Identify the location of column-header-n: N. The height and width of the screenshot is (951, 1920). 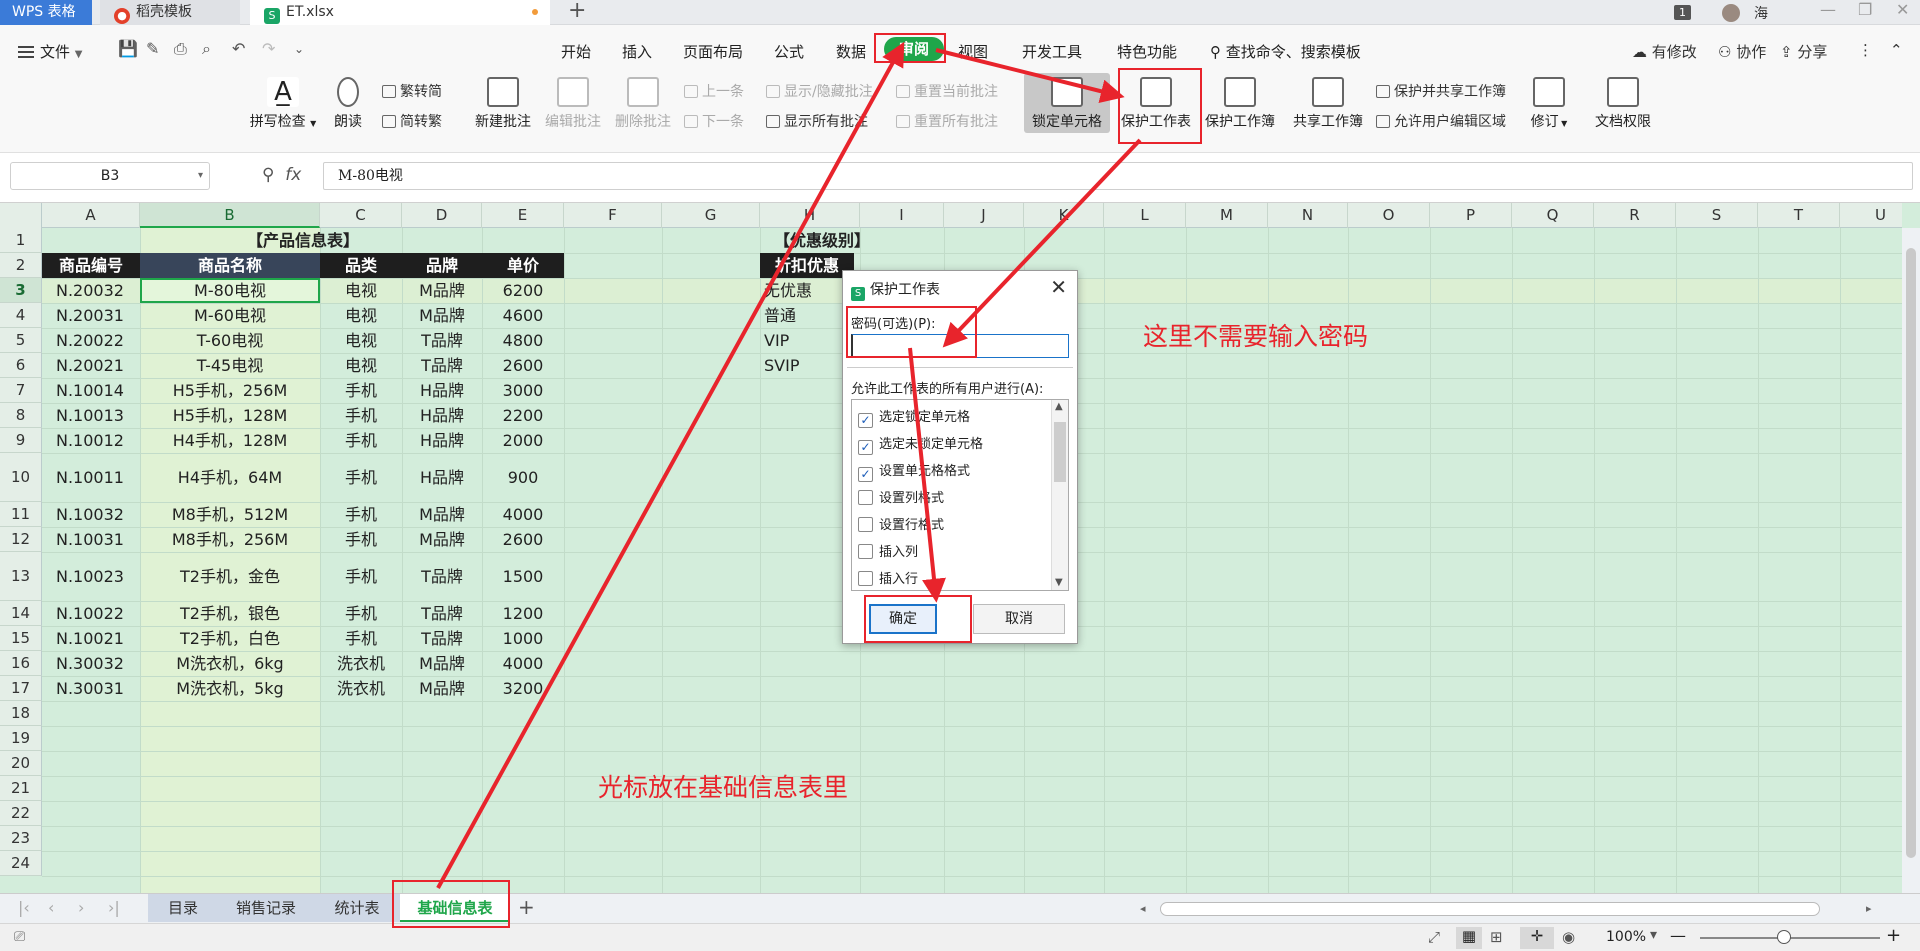
(1308, 215).